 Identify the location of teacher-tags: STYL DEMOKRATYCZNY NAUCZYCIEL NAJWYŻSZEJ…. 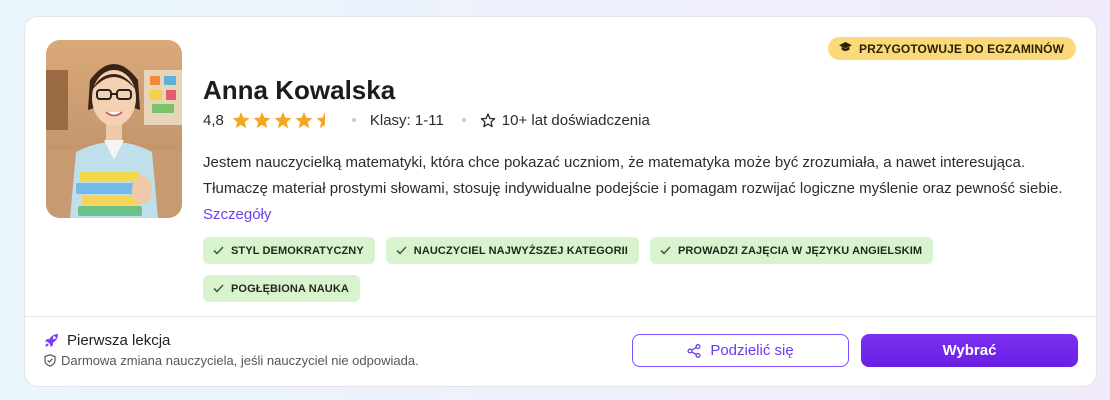
(633, 269).